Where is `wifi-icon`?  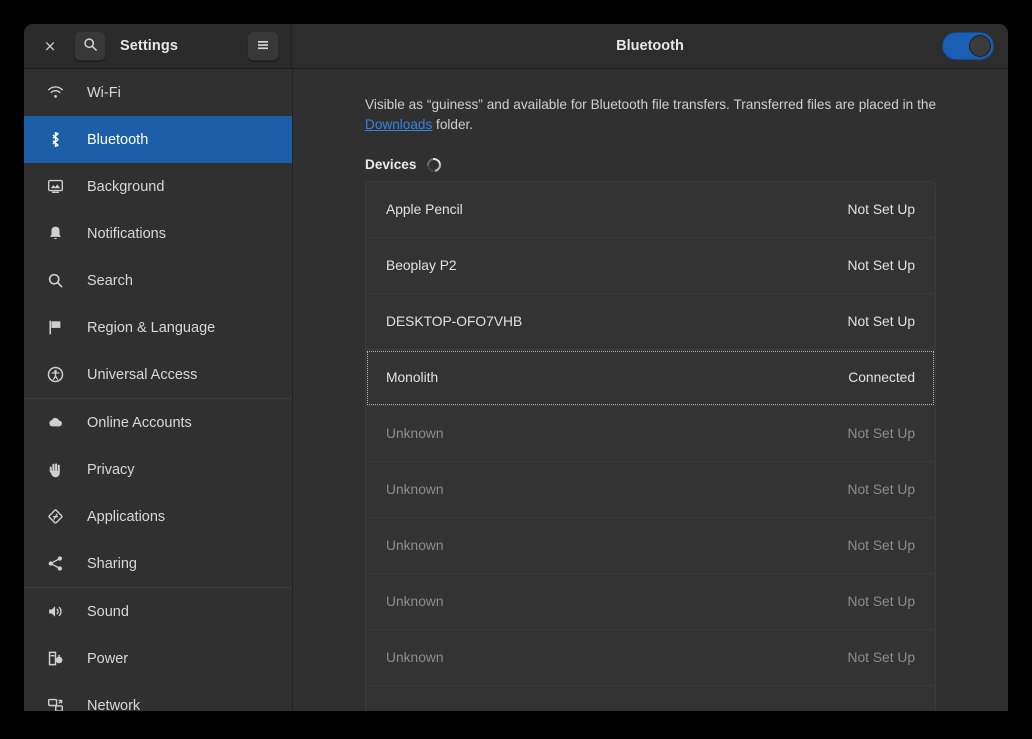
wifi-icon is located at coordinates (55, 93).